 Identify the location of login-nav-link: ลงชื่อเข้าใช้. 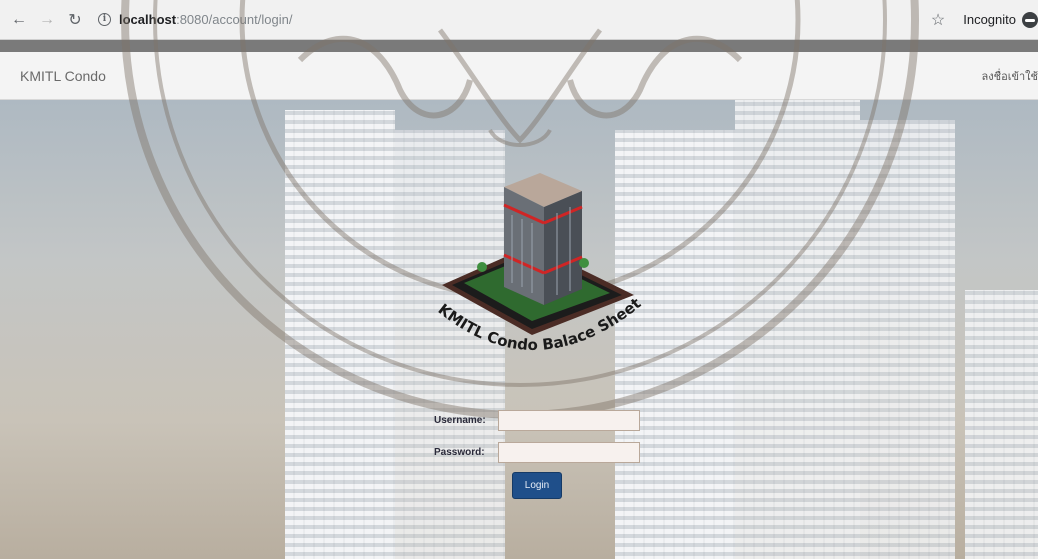
(1010, 76).